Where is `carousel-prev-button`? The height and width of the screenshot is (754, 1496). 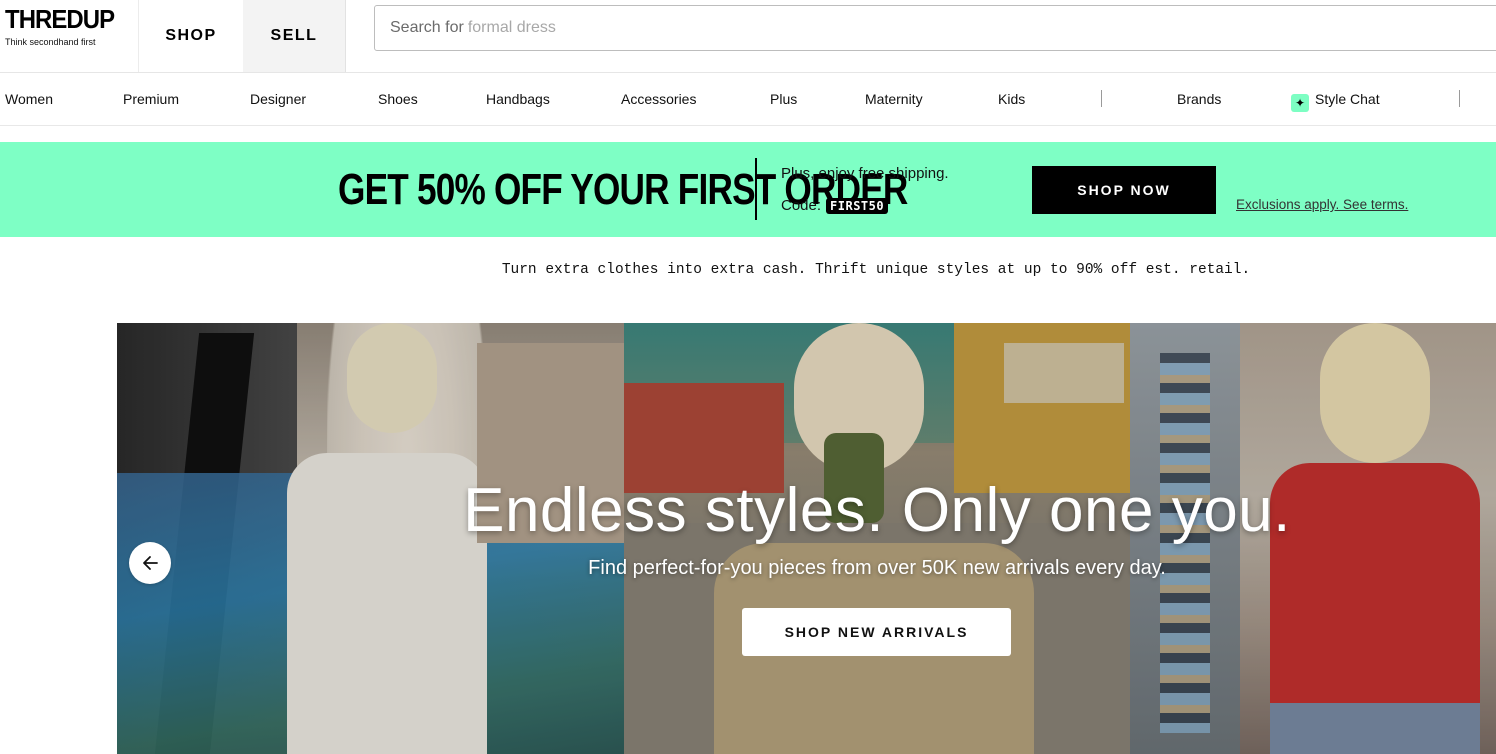 carousel-prev-button is located at coordinates (150, 563).